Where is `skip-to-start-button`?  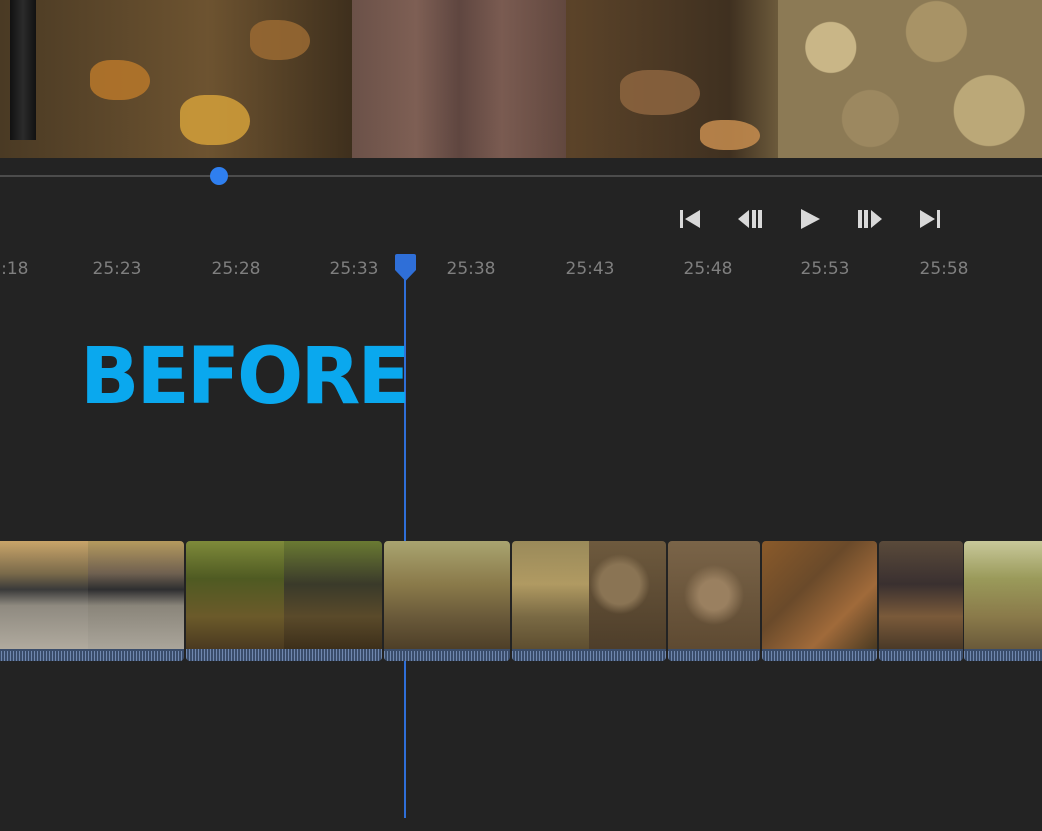 skip-to-start-button is located at coordinates (690, 219).